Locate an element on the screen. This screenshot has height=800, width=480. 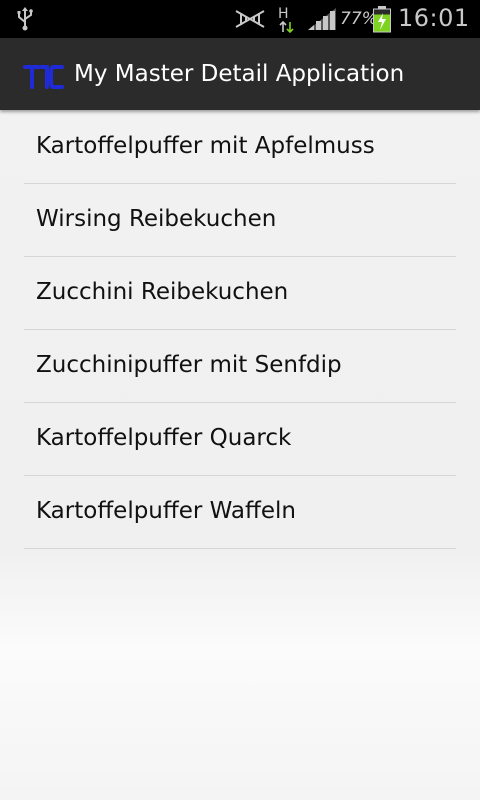
app-title: My Master Detail Application is located at coordinates (239, 74).